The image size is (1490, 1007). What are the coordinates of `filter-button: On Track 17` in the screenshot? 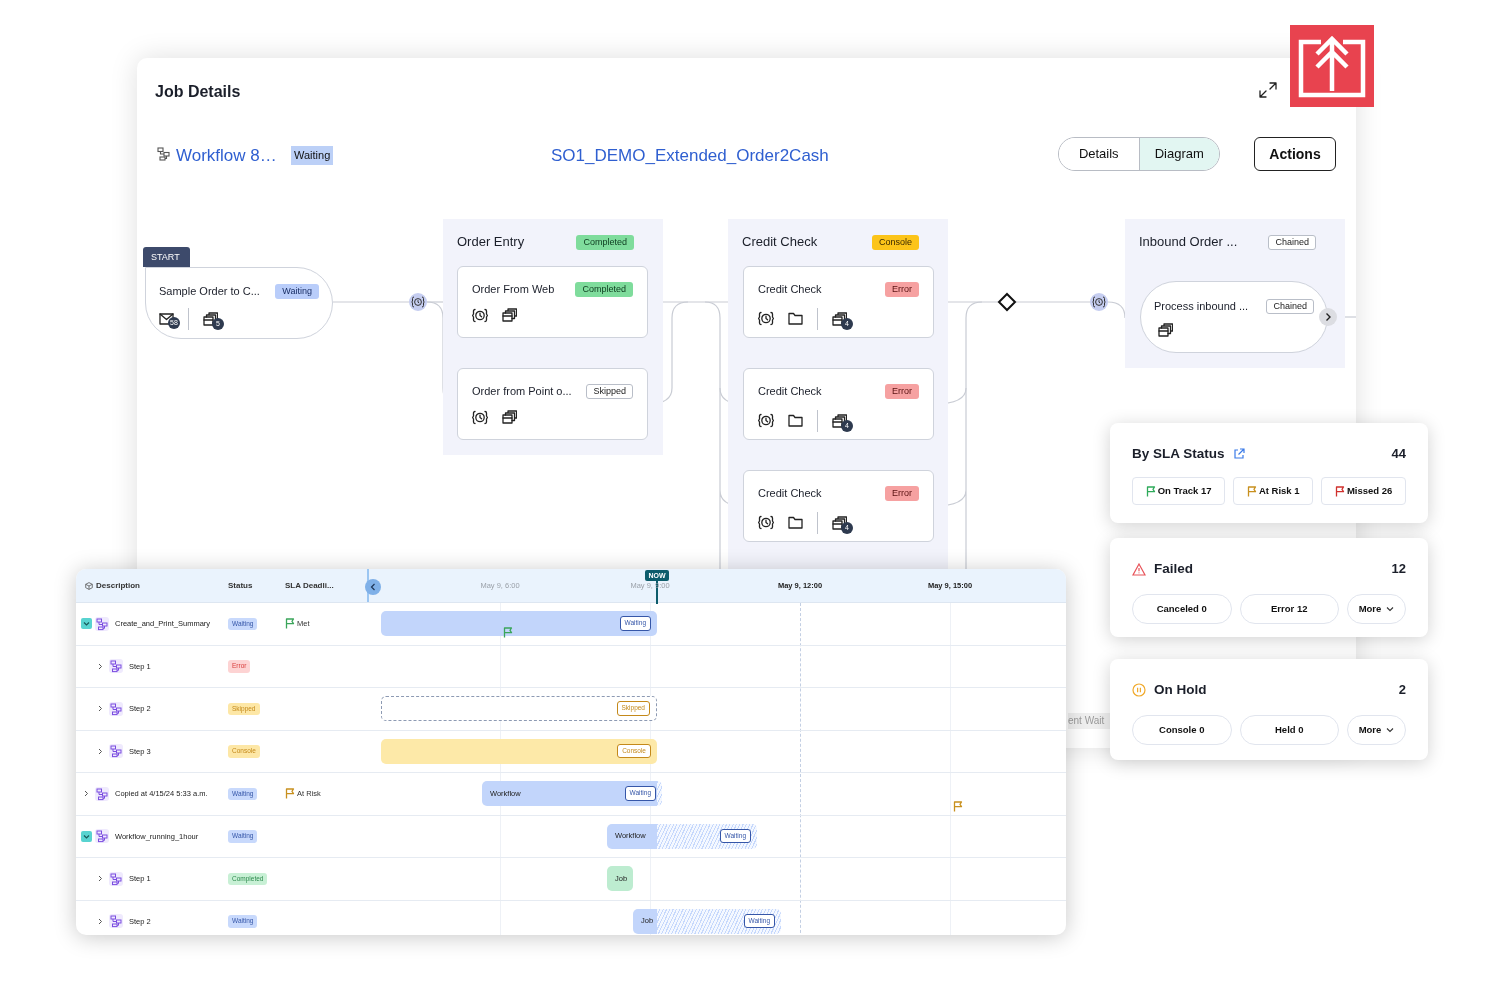 It's located at (1179, 491).